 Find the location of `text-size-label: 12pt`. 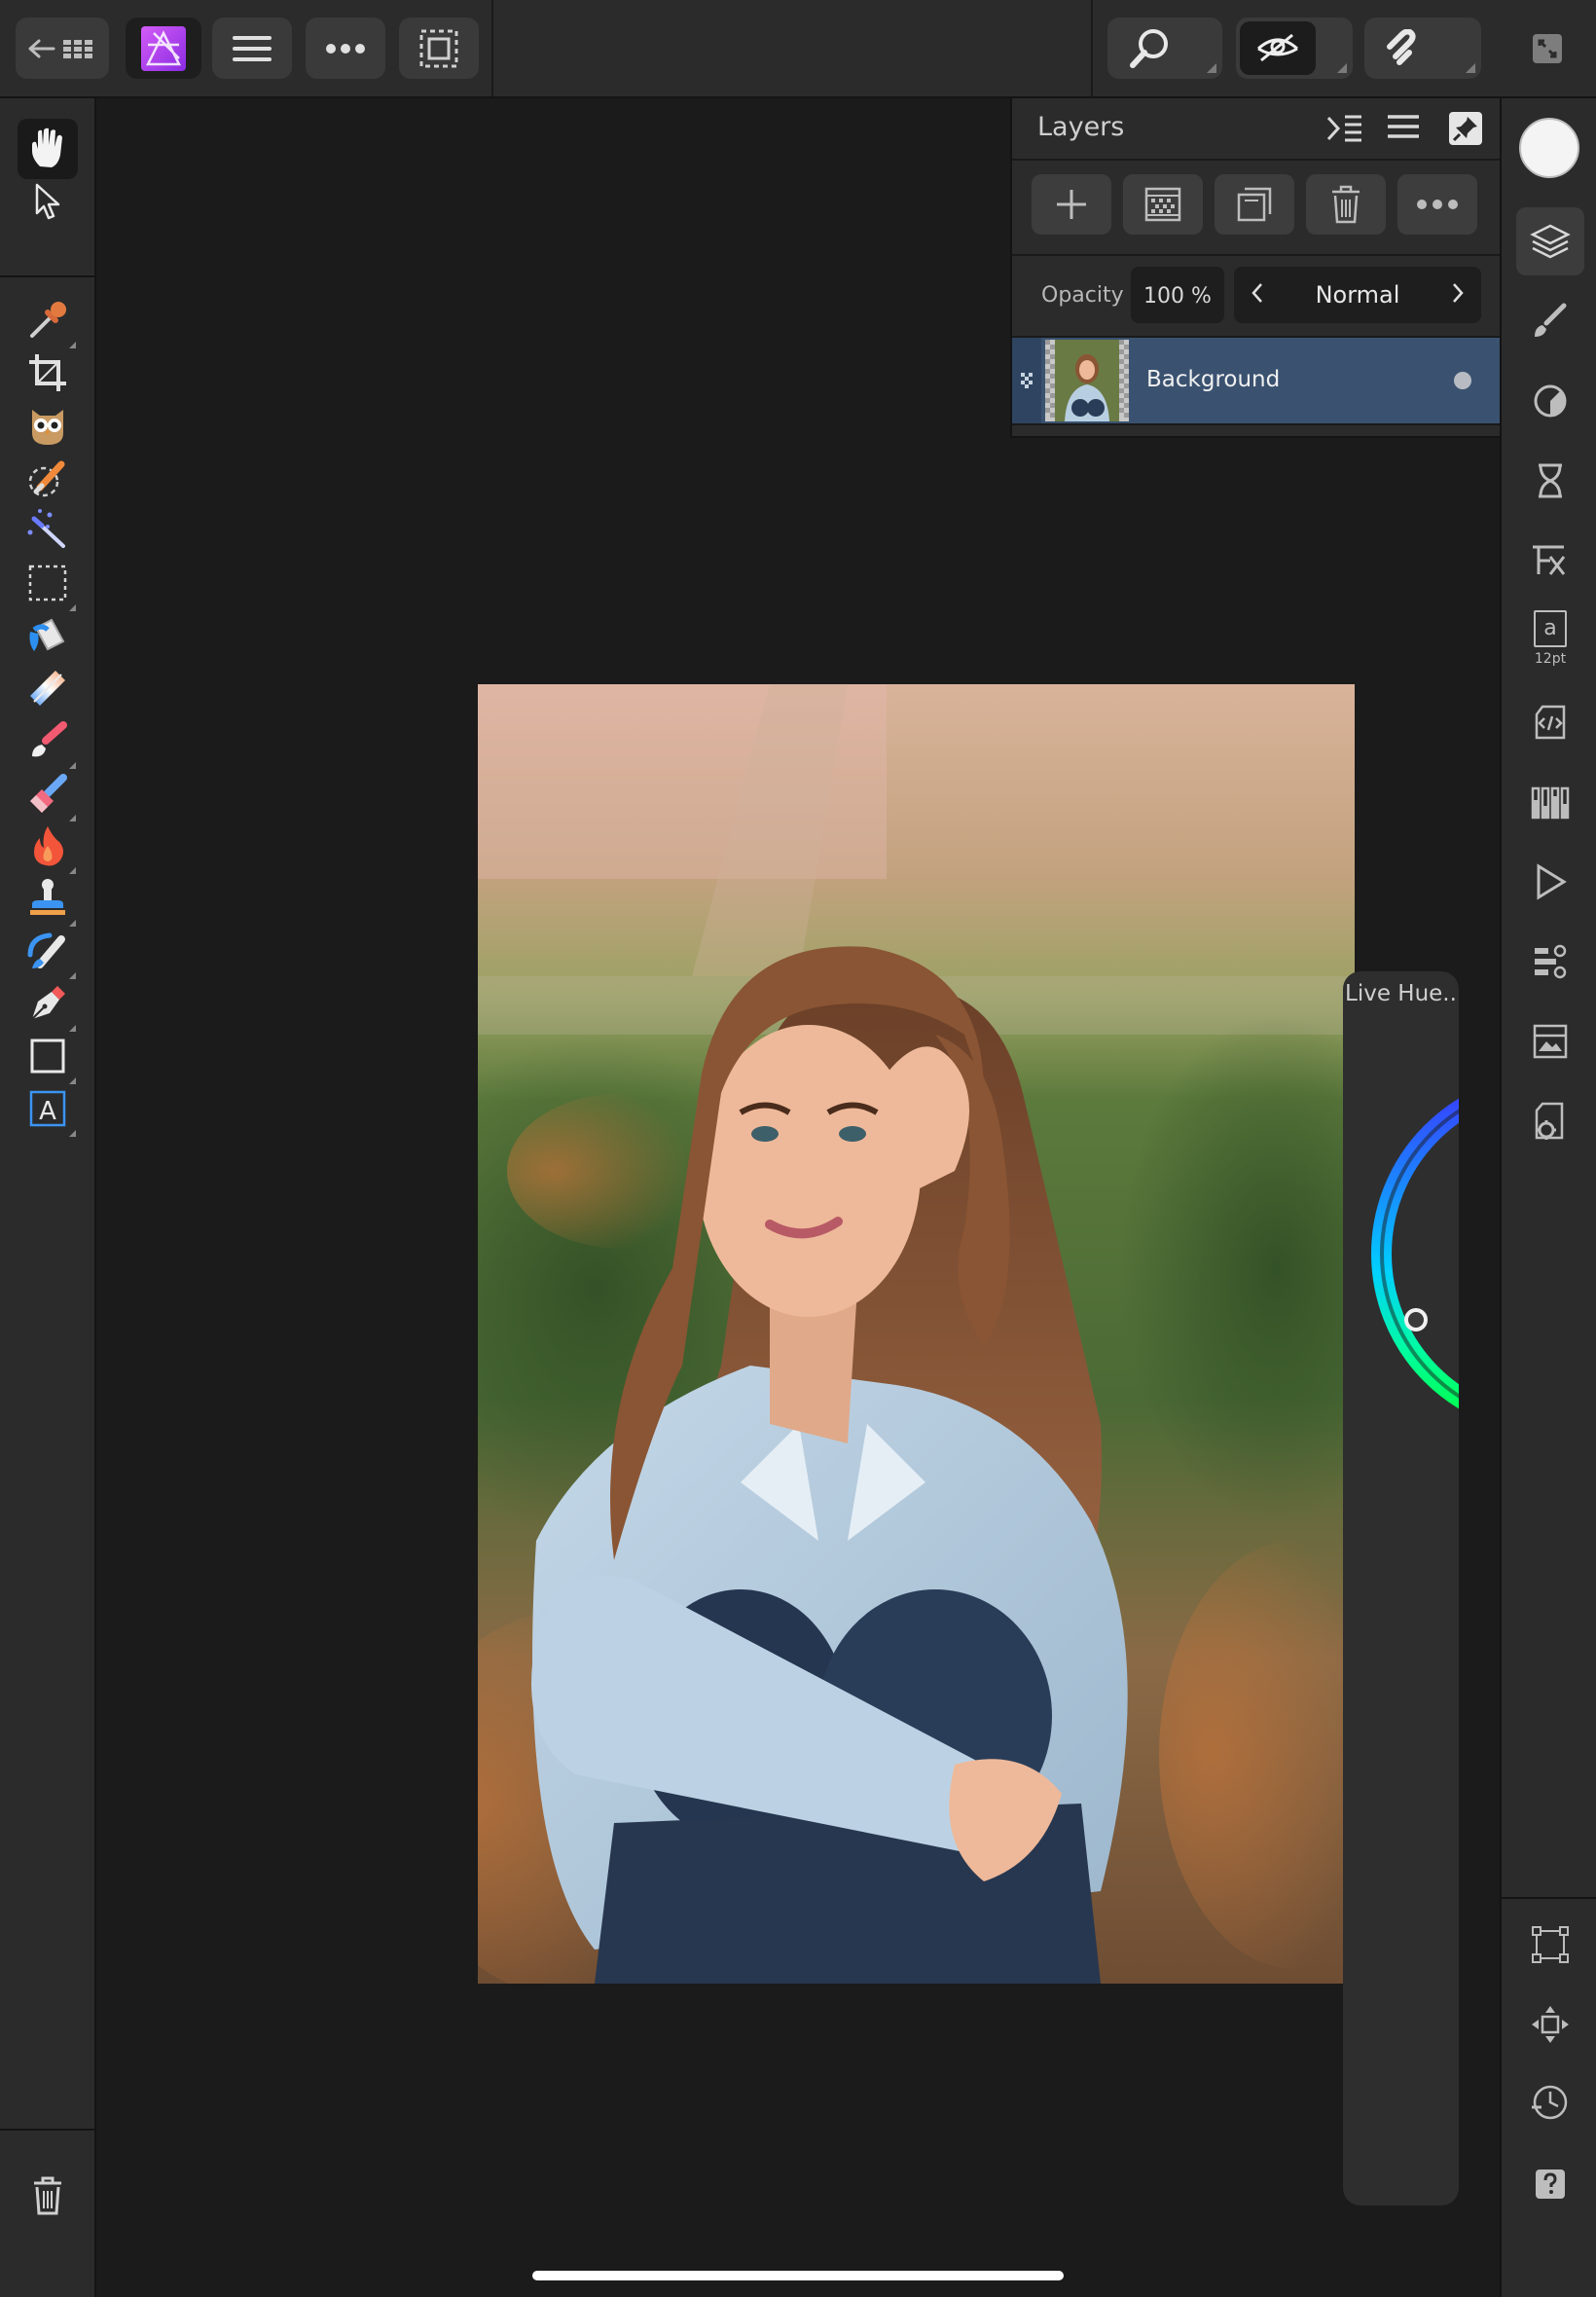

text-size-label: 12pt is located at coordinates (1550, 659).